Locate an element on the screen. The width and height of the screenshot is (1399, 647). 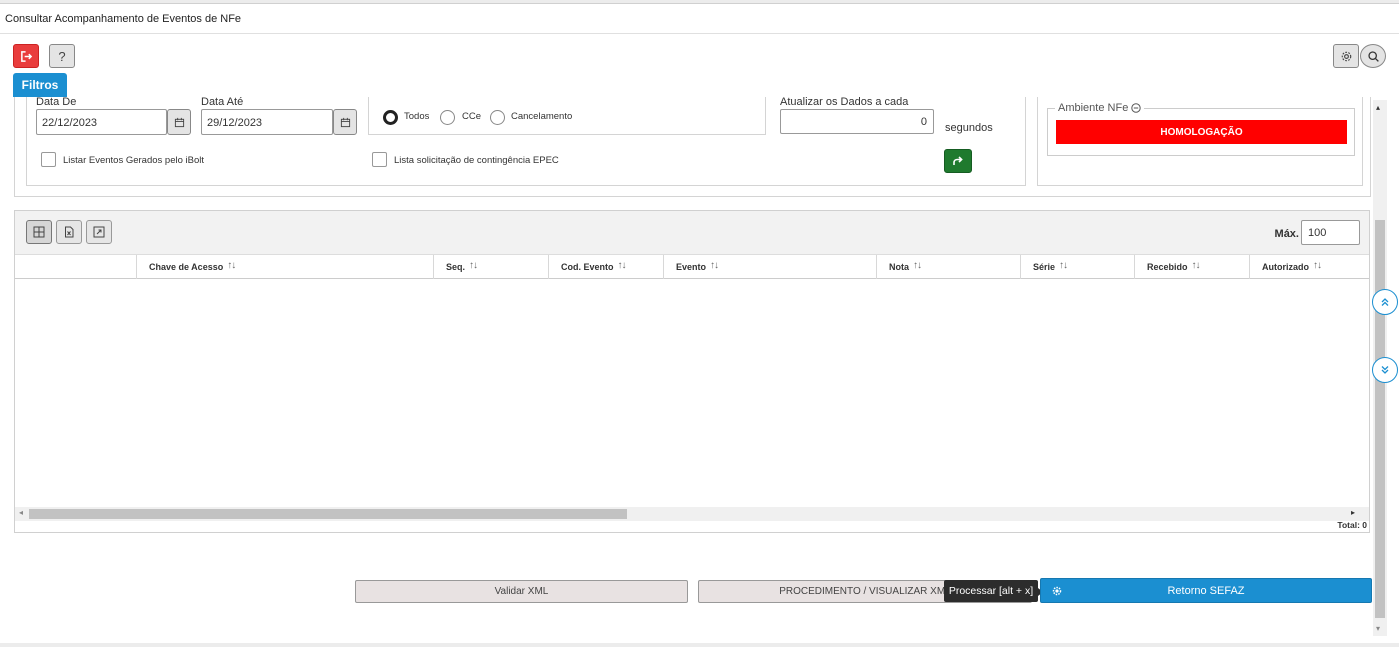
search-icon is located at coordinates (1373, 56).